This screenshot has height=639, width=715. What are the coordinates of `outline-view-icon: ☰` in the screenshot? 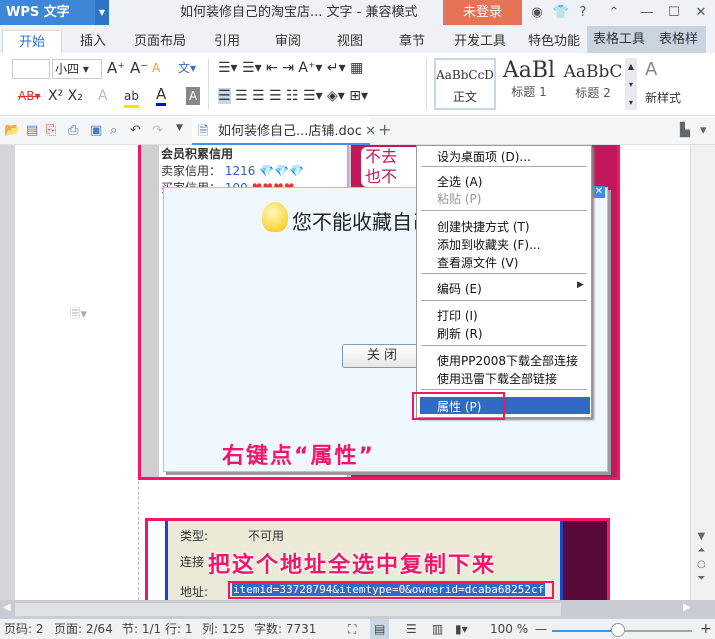 It's located at (411, 629).